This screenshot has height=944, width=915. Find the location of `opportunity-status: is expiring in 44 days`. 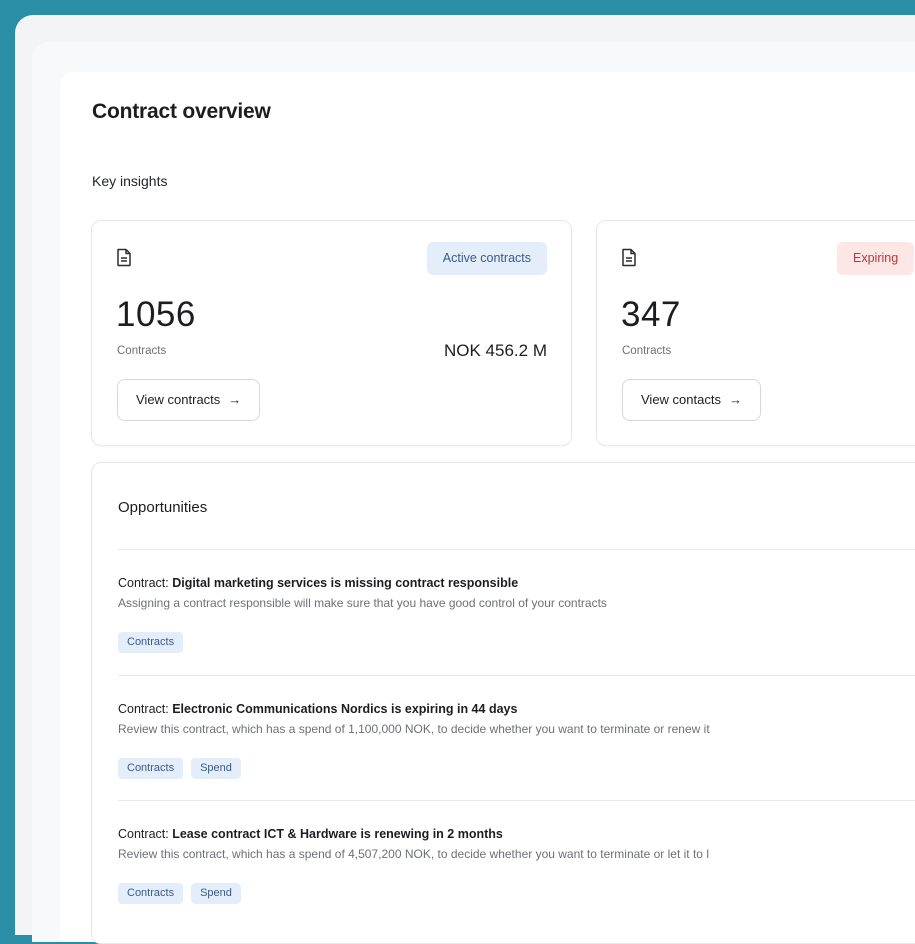

opportunity-status: is expiring in 44 days is located at coordinates (452, 709).